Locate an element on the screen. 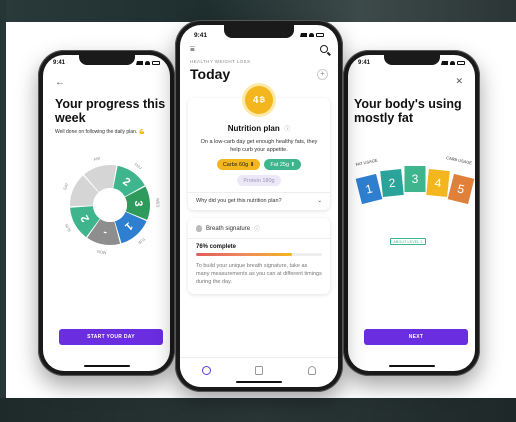 The image size is (516, 422). profile-icon is located at coordinates (311, 370).